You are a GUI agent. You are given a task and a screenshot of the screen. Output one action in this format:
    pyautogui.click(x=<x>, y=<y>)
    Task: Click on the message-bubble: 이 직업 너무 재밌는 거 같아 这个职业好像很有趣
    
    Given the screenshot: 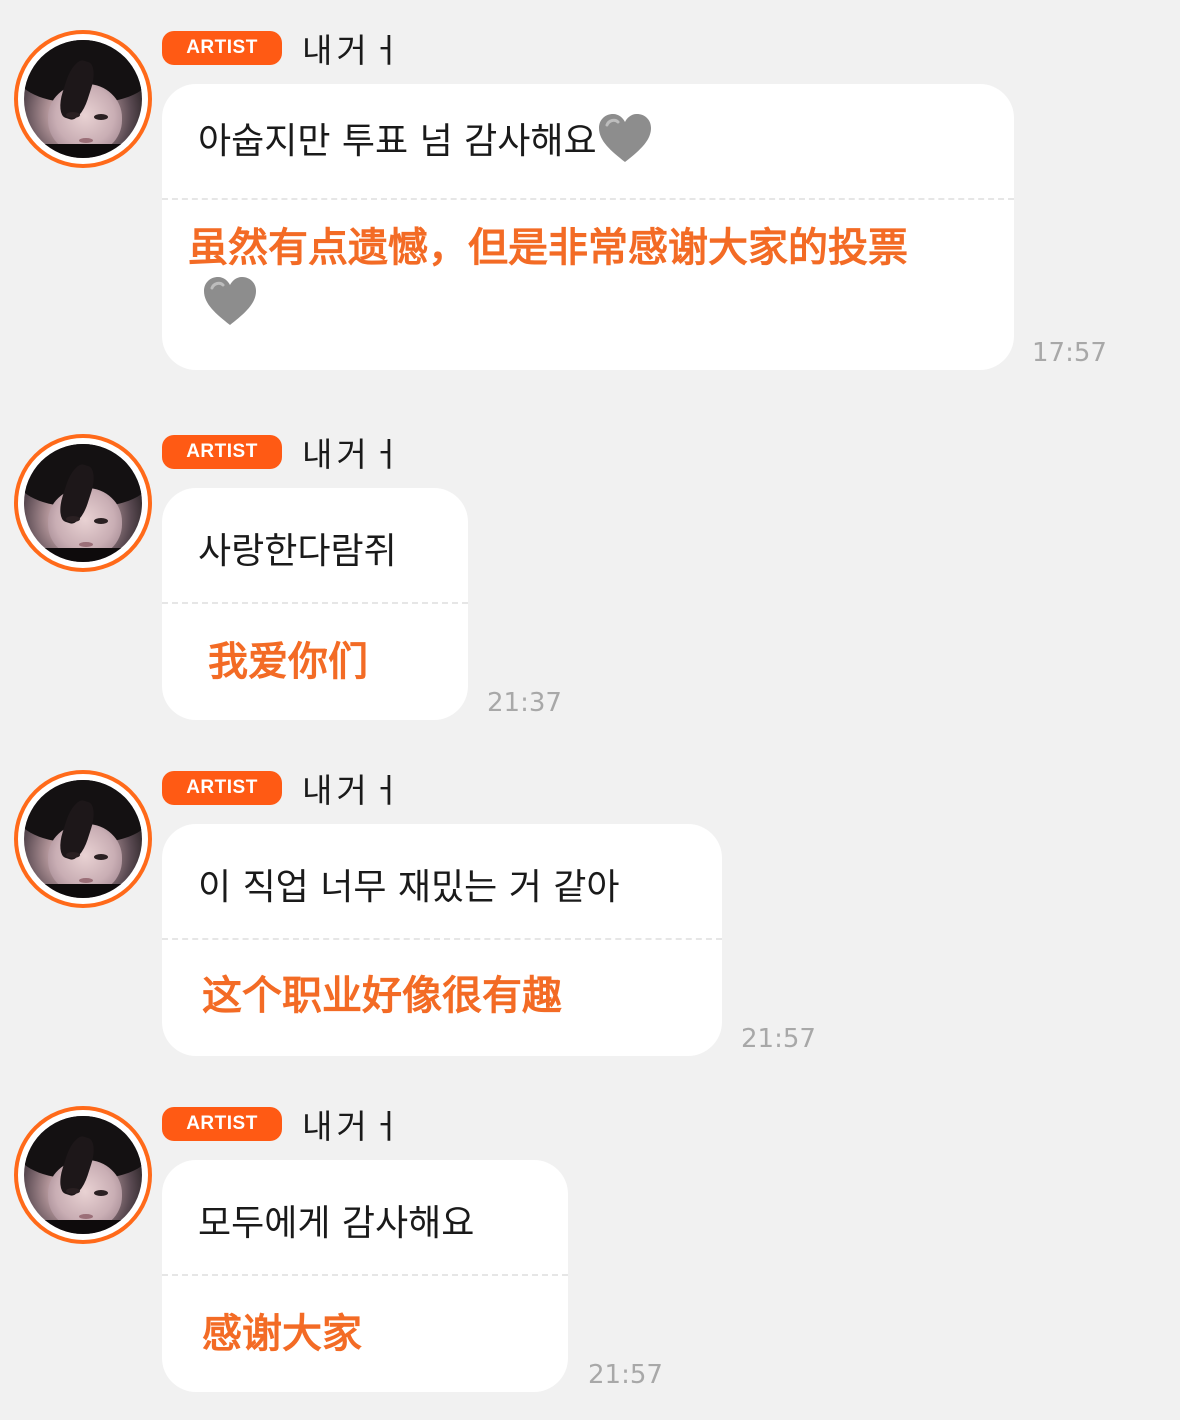 What is the action you would take?
    pyautogui.click(x=442, y=940)
    